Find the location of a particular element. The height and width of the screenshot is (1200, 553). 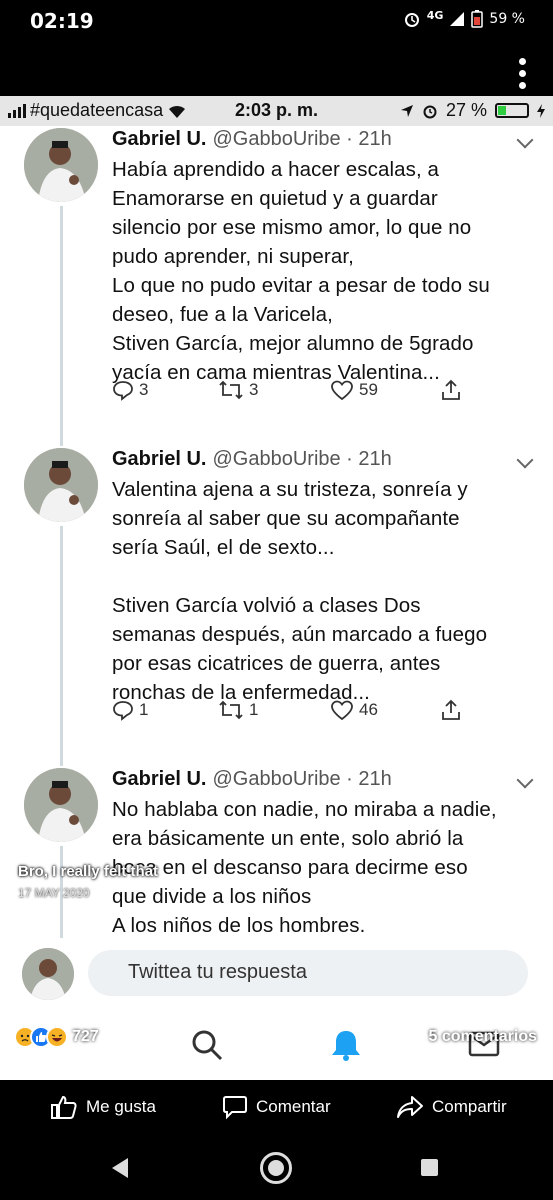

home-icon is located at coordinates (276, 1168).